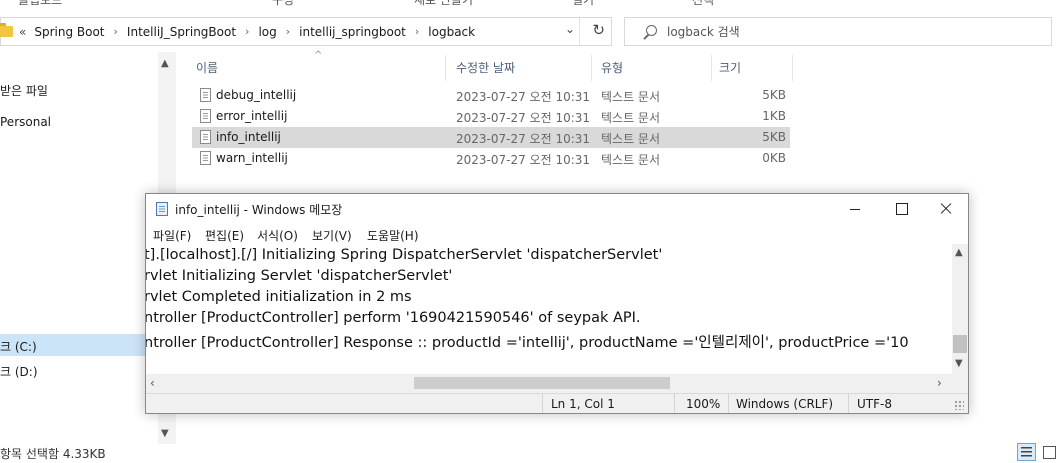 The height and width of the screenshot is (463, 1060). I want to click on column-header-name: 이름, so click(319, 68).